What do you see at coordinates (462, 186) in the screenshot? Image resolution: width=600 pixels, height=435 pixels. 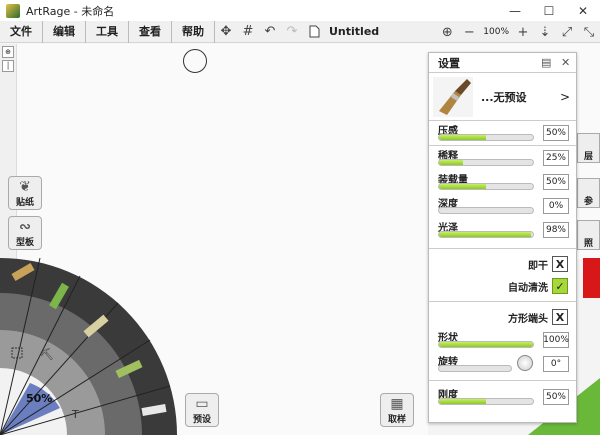 I see `loading-fill` at bounding box center [462, 186].